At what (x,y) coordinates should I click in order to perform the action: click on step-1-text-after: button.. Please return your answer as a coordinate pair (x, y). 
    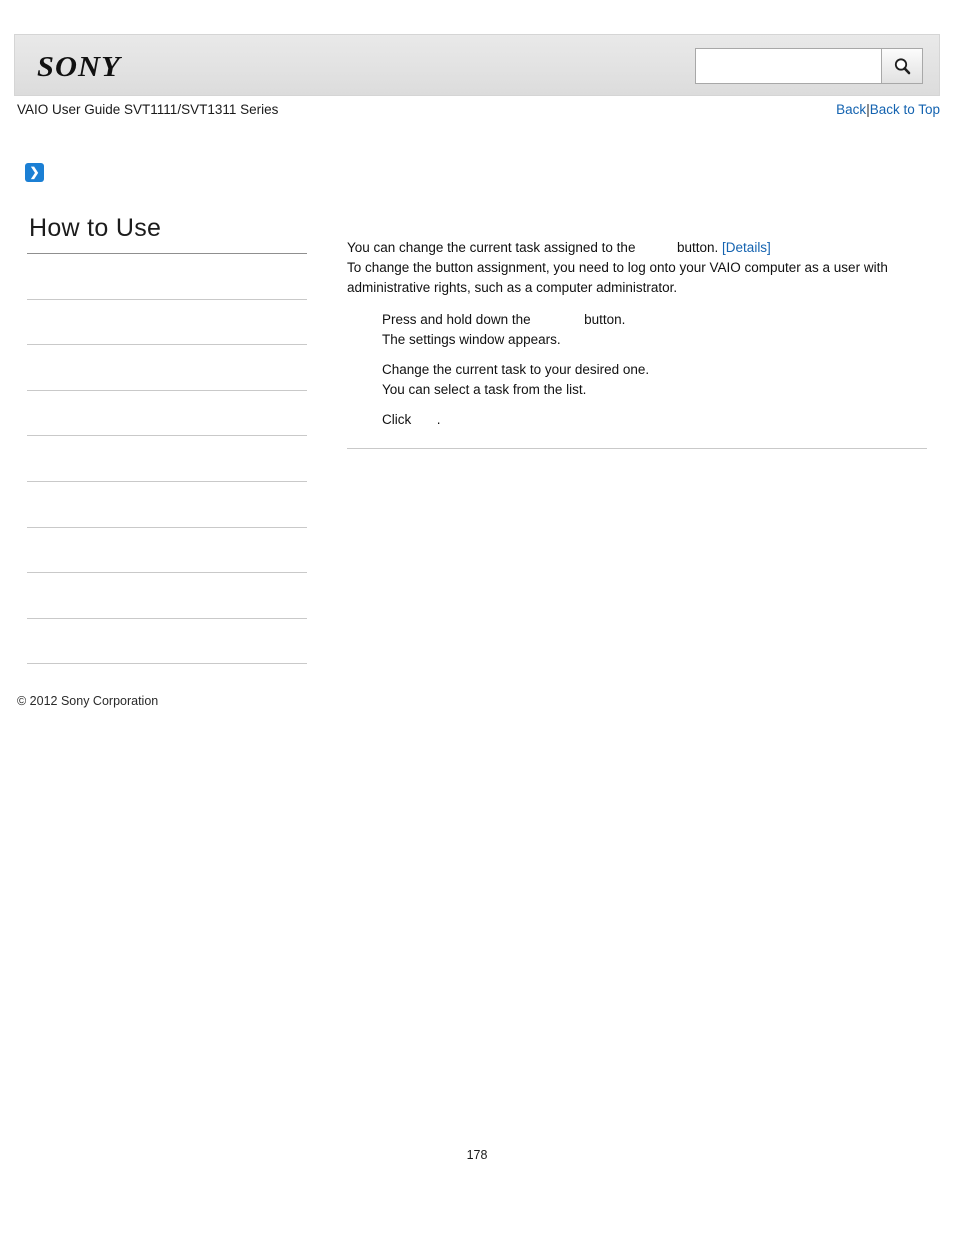
    Looking at the image, I should click on (605, 319).